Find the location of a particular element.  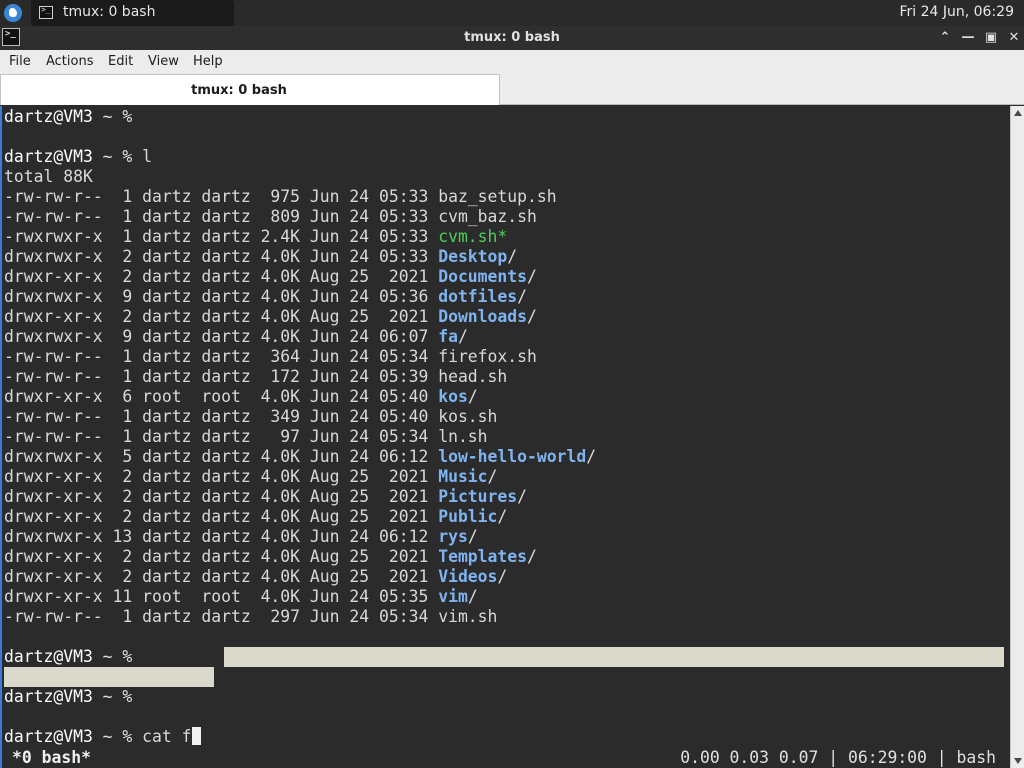

file-name: Videos is located at coordinates (468, 576).